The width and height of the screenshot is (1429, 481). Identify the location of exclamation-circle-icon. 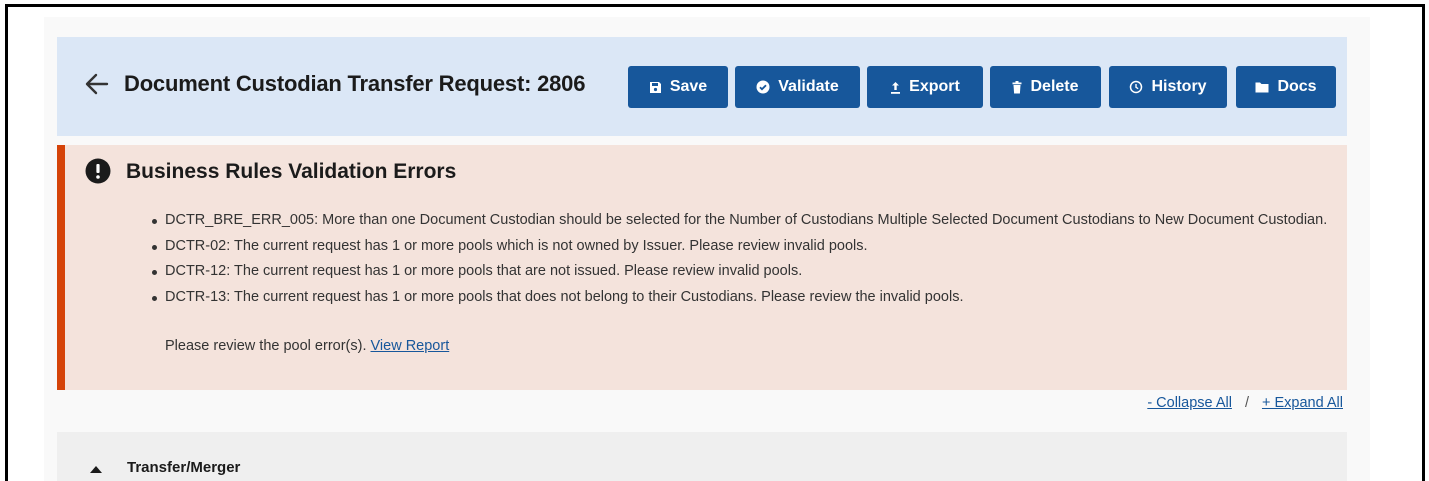
(98, 171).